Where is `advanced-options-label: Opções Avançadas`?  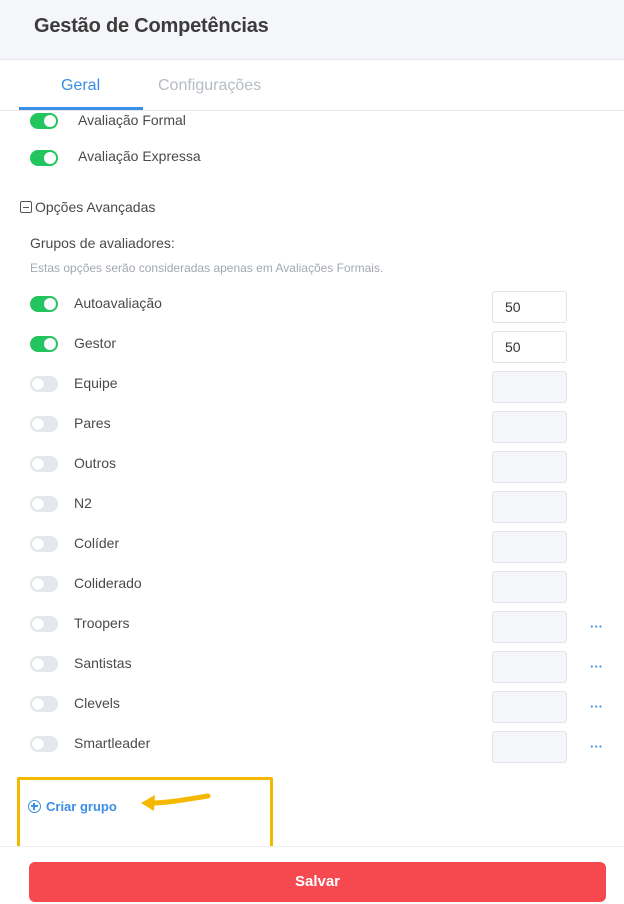
advanced-options-label: Opções Avançadas is located at coordinates (95, 207).